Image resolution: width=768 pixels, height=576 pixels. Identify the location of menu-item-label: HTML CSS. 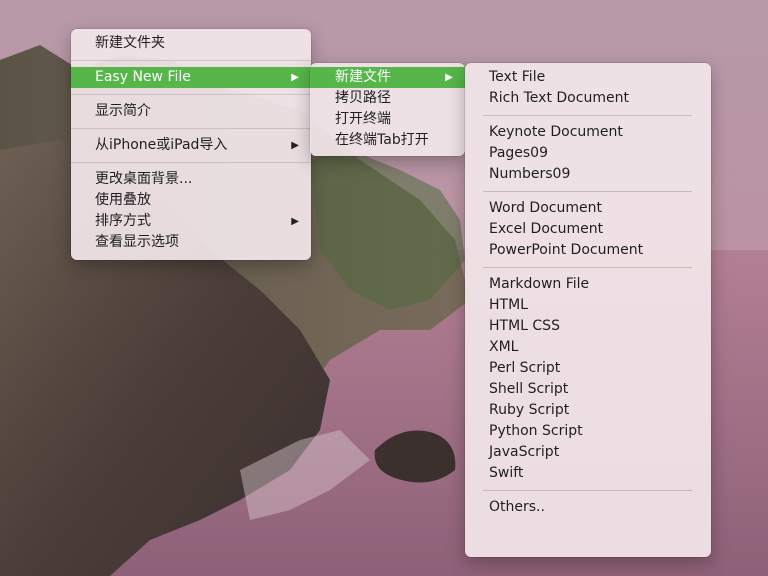
(524, 326).